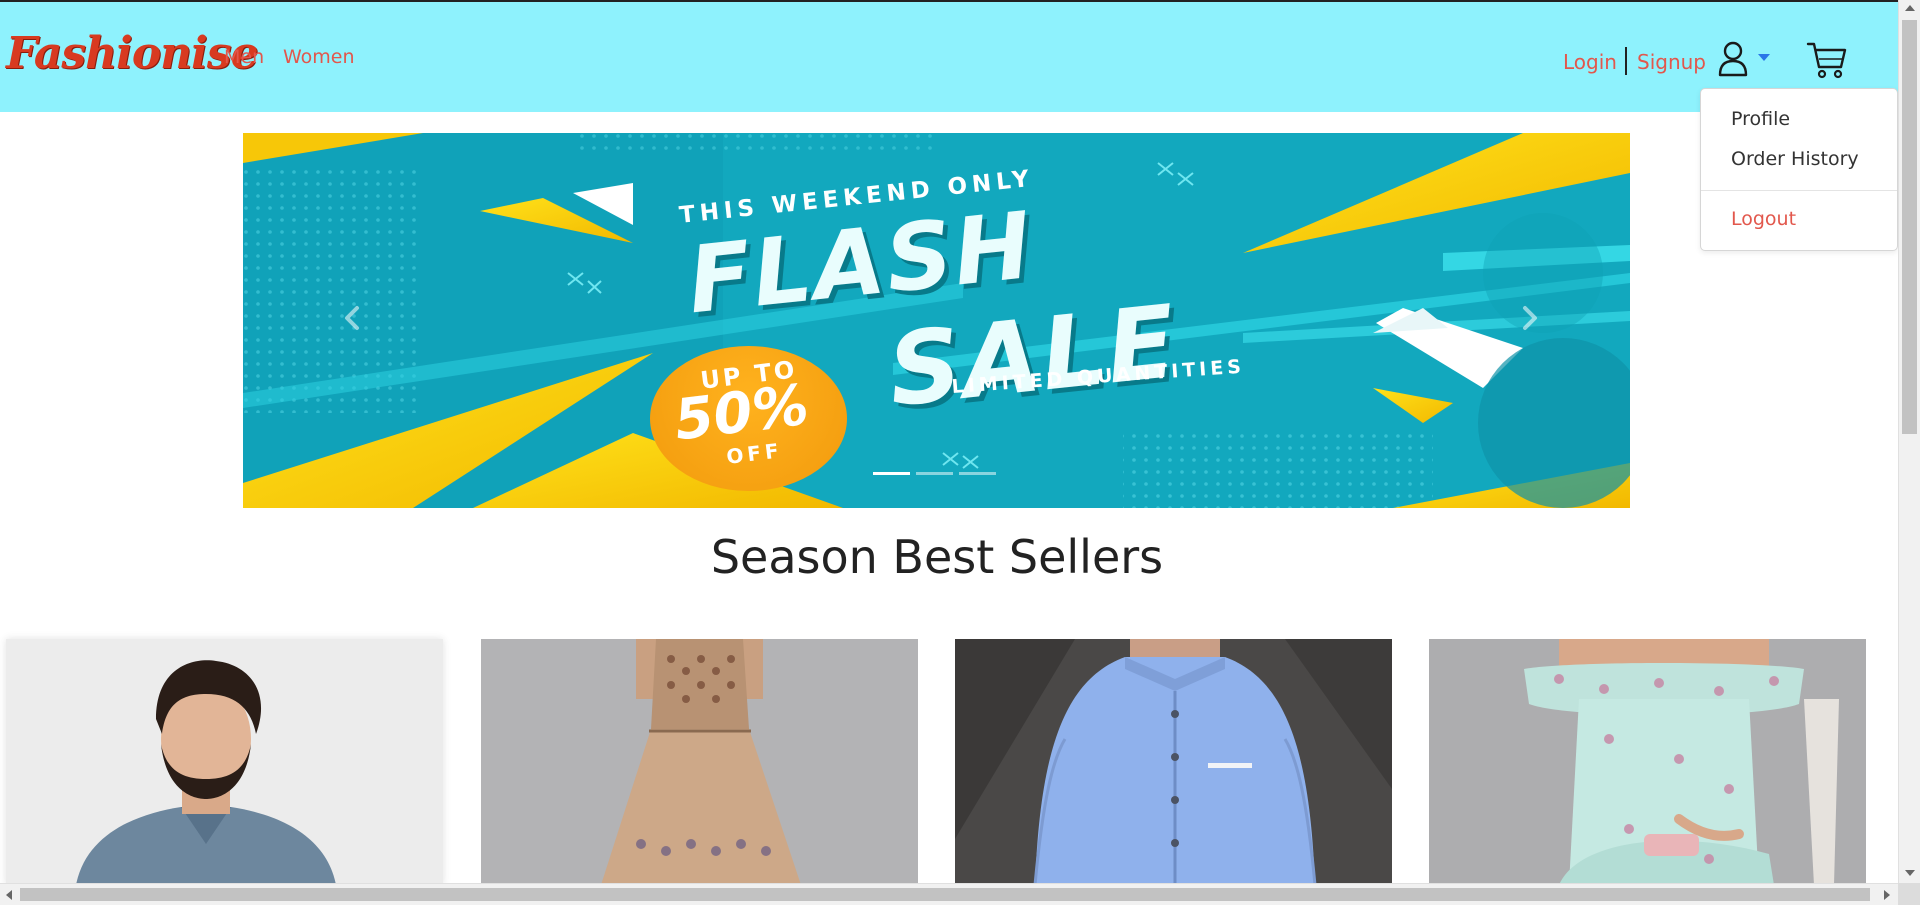 The height and width of the screenshot is (905, 1920). I want to click on scrollbar-corner, so click(1909, 894).